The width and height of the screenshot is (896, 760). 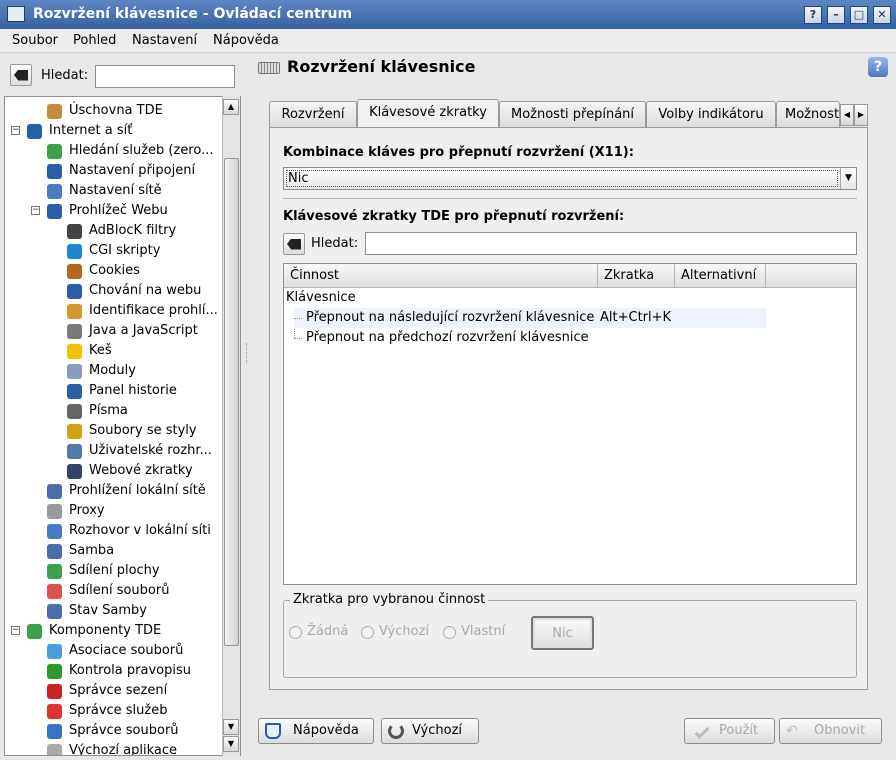 What do you see at coordinates (164, 40) in the screenshot?
I see `menu-nastaveni: Nastavení` at bounding box center [164, 40].